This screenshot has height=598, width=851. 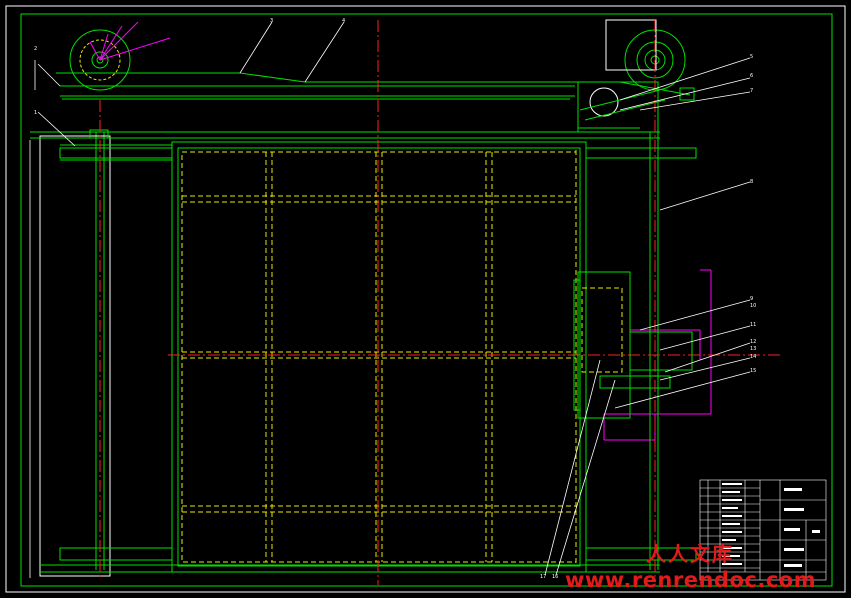 I want to click on watermark-url: www.renrendoc.com, so click(x=690, y=580).